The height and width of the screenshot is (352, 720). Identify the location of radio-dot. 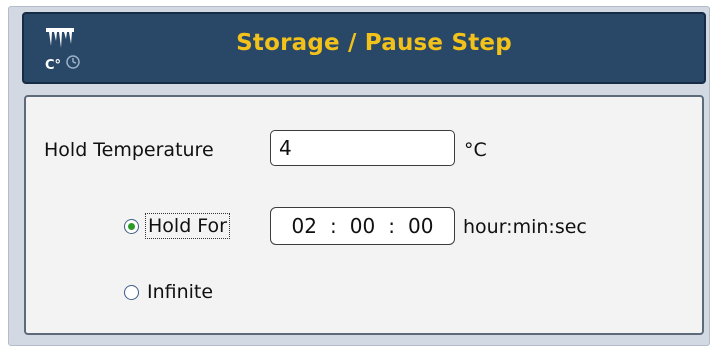
(131, 226).